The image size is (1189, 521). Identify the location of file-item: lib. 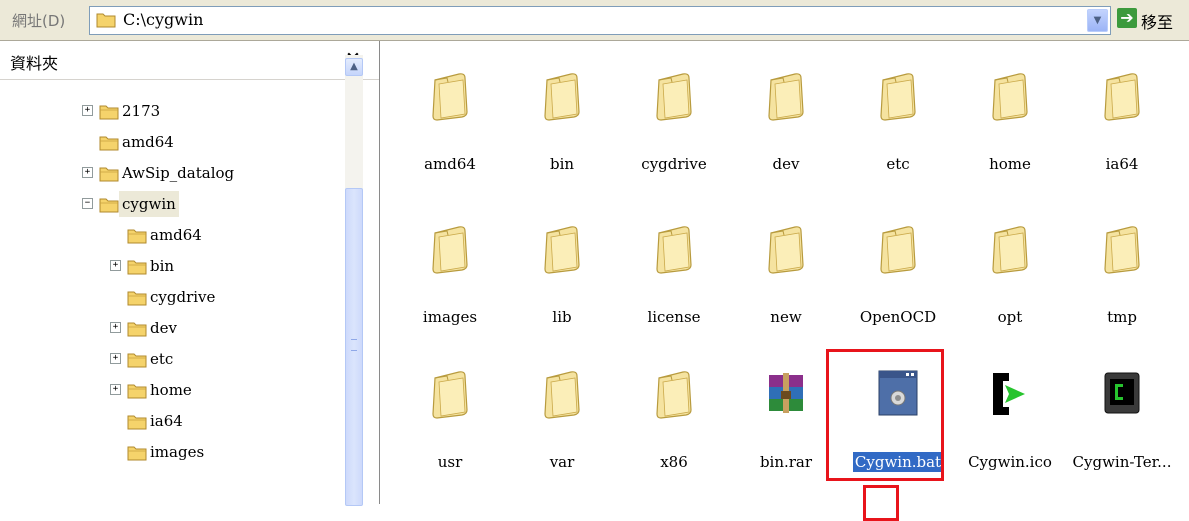
(560, 284).